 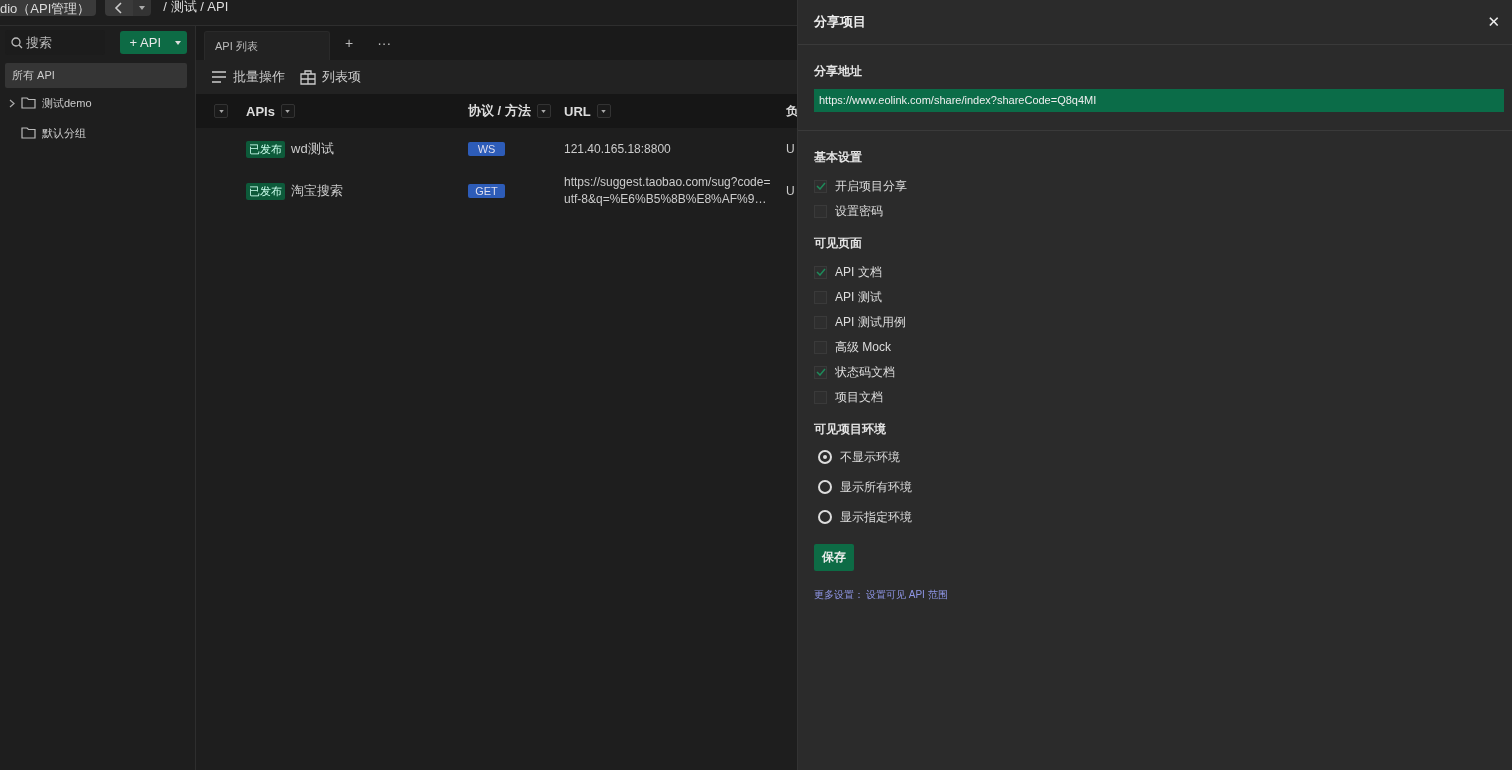 I want to click on batch-button: 批量操作, so click(x=248, y=77).